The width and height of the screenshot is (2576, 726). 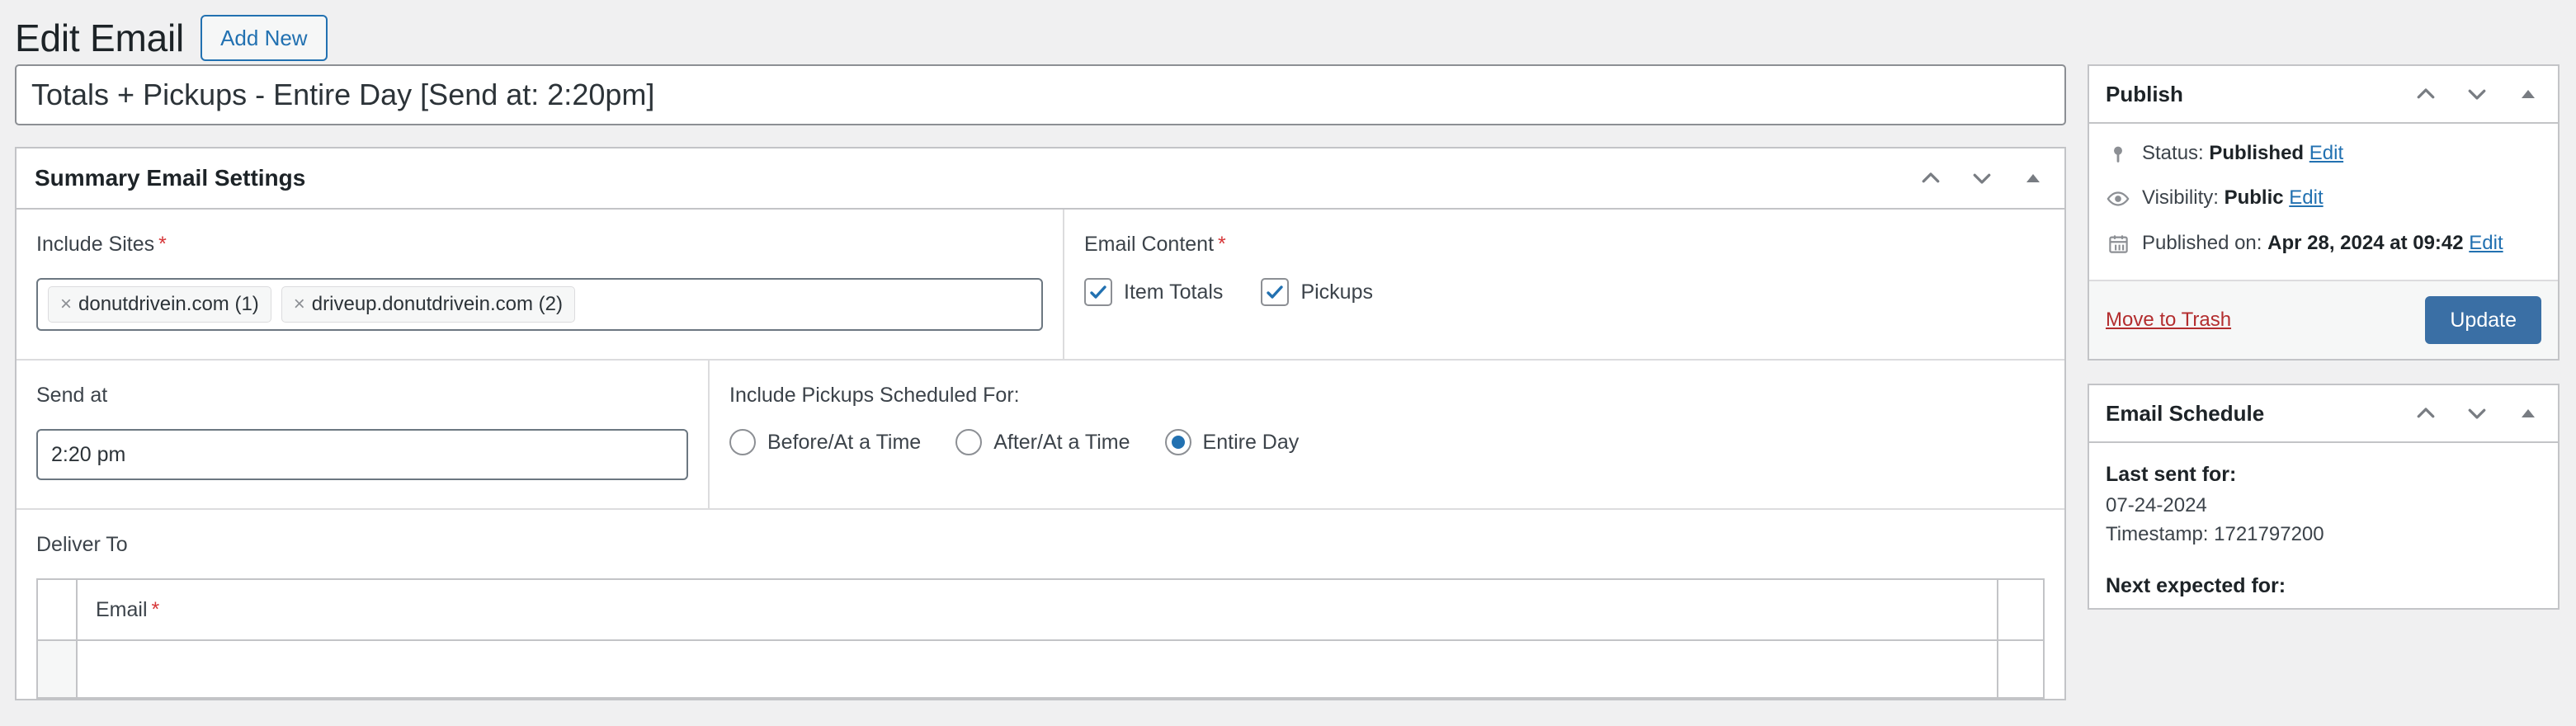 What do you see at coordinates (1251, 442) in the screenshot?
I see `radio-label: Entire Day` at bounding box center [1251, 442].